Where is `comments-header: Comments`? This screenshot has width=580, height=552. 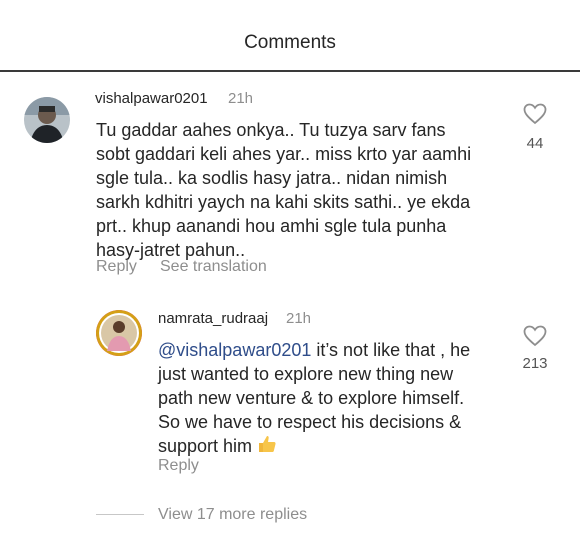 comments-header: Comments is located at coordinates (290, 36).